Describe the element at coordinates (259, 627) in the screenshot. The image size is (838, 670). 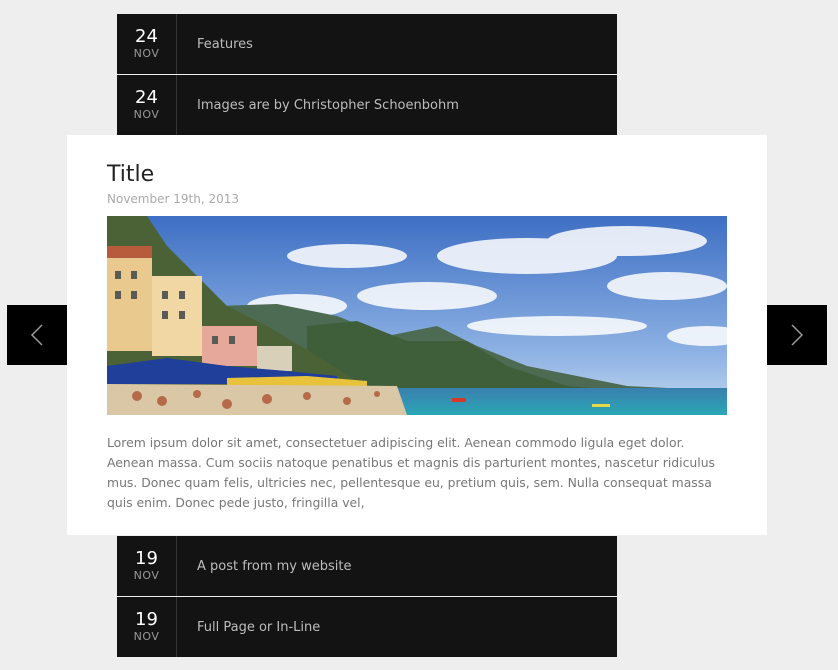
I see `item-title: Full Page or In-Line` at that location.